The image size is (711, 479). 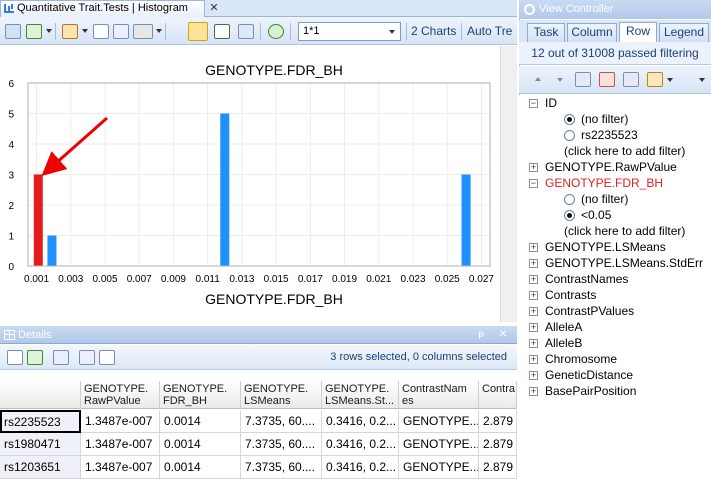 What do you see at coordinates (222, 31) in the screenshot?
I see `zoom-icon` at bounding box center [222, 31].